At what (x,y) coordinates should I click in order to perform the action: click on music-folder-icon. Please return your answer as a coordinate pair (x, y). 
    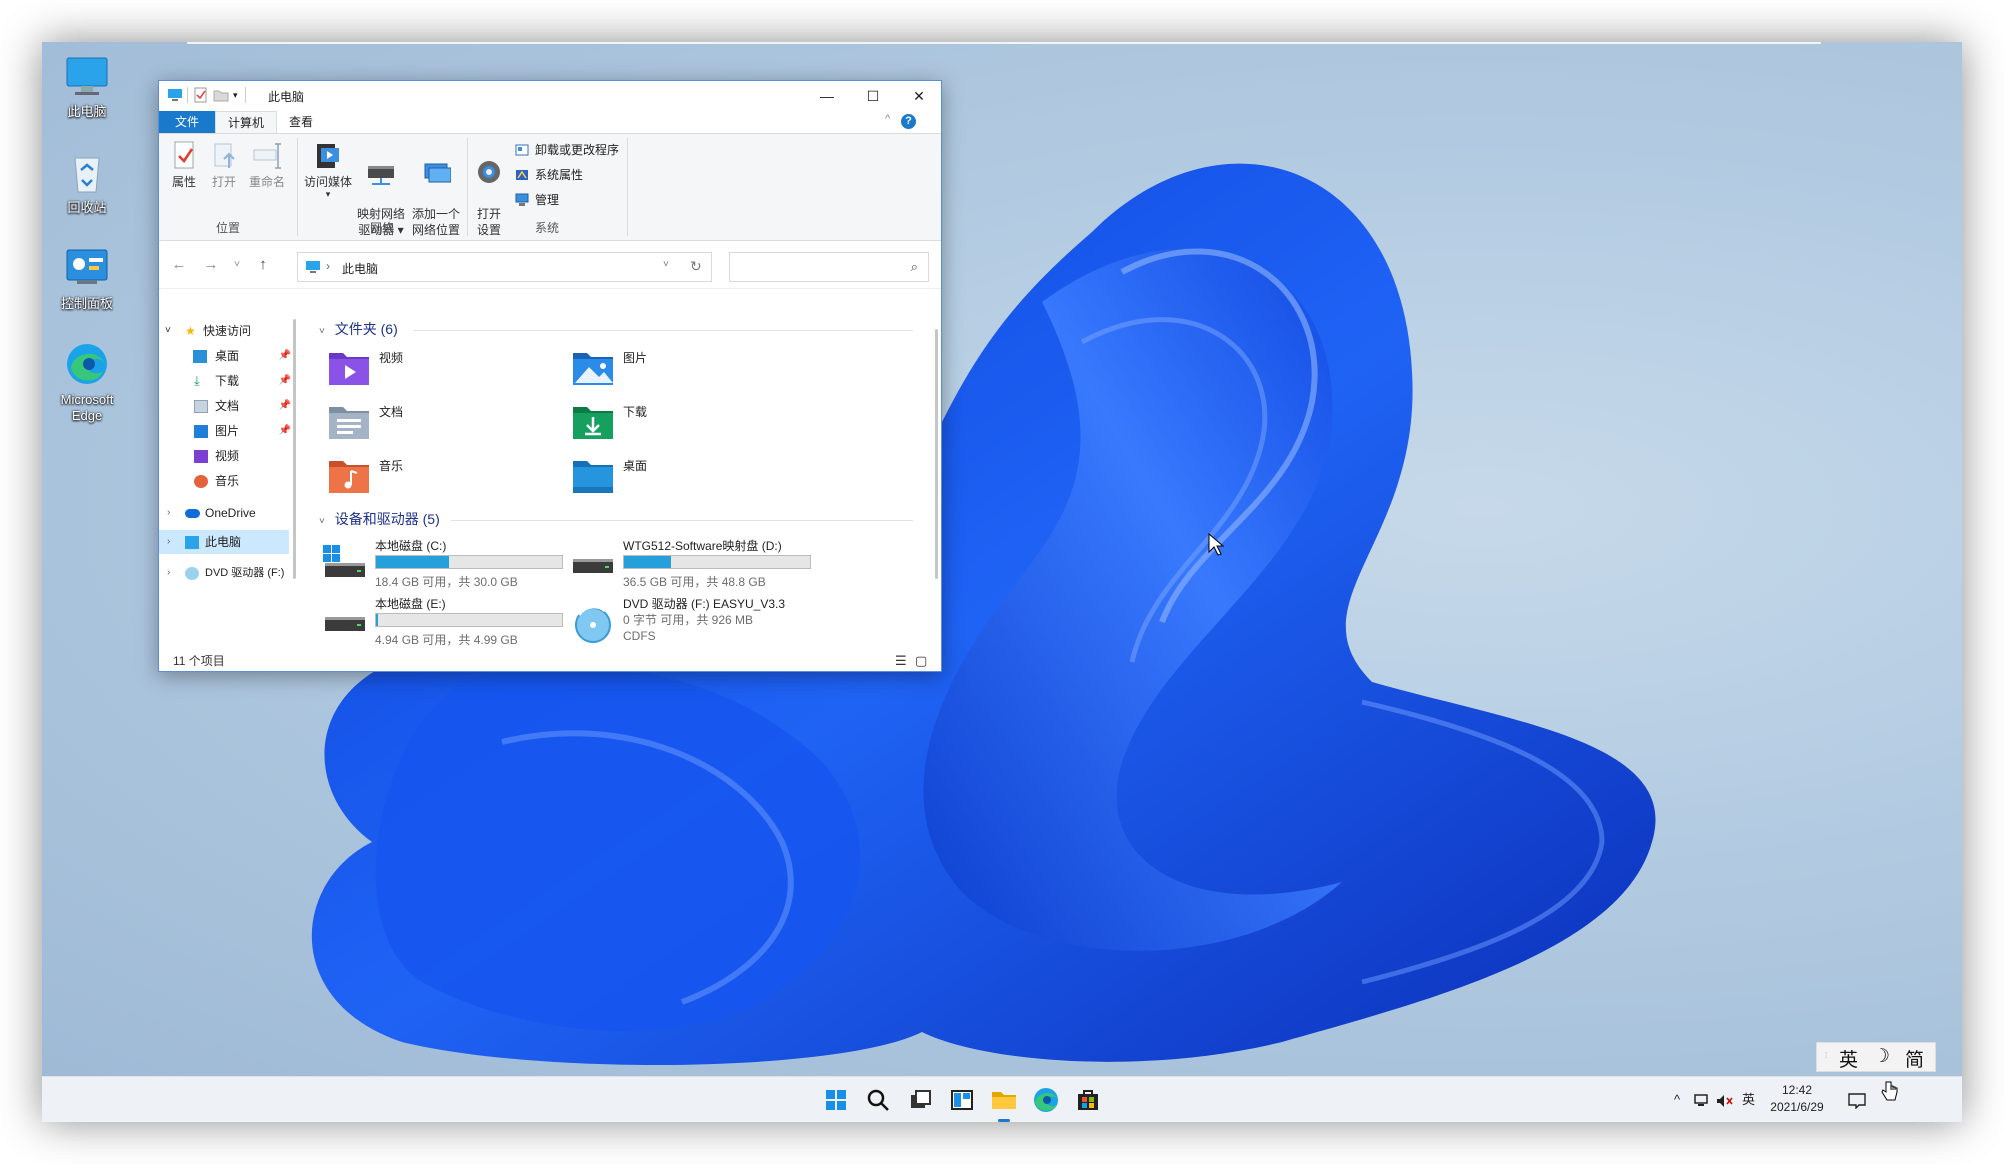
    Looking at the image, I should click on (349, 475).